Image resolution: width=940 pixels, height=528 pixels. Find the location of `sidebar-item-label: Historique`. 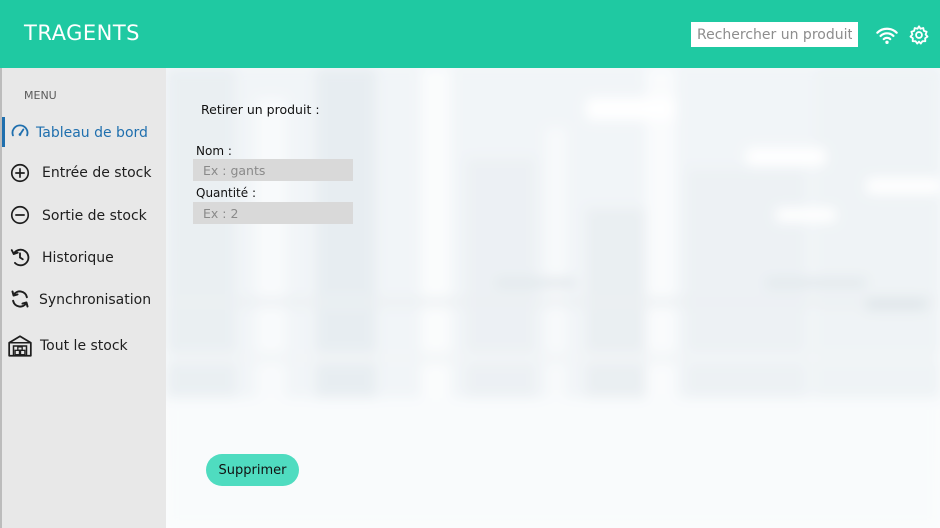

sidebar-item-label: Historique is located at coordinates (78, 258).